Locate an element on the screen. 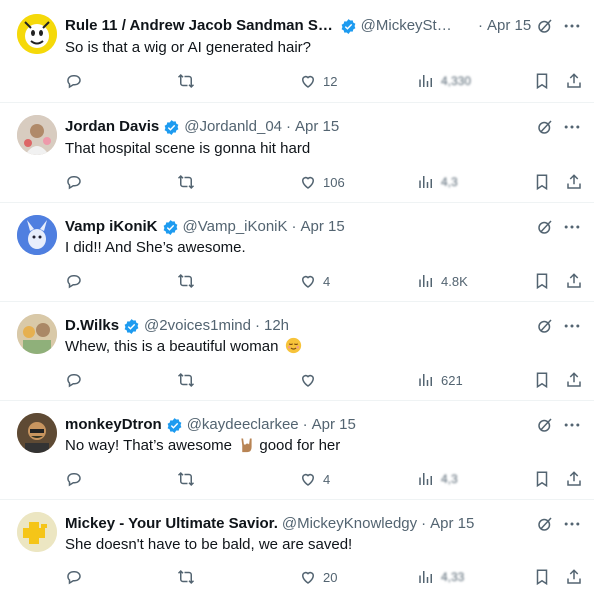  like-button is located at coordinates (311, 380).